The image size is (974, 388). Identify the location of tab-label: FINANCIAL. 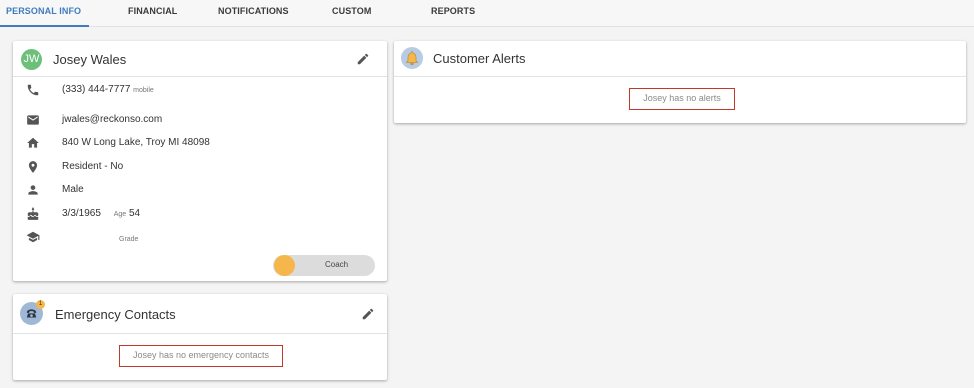
(153, 11).